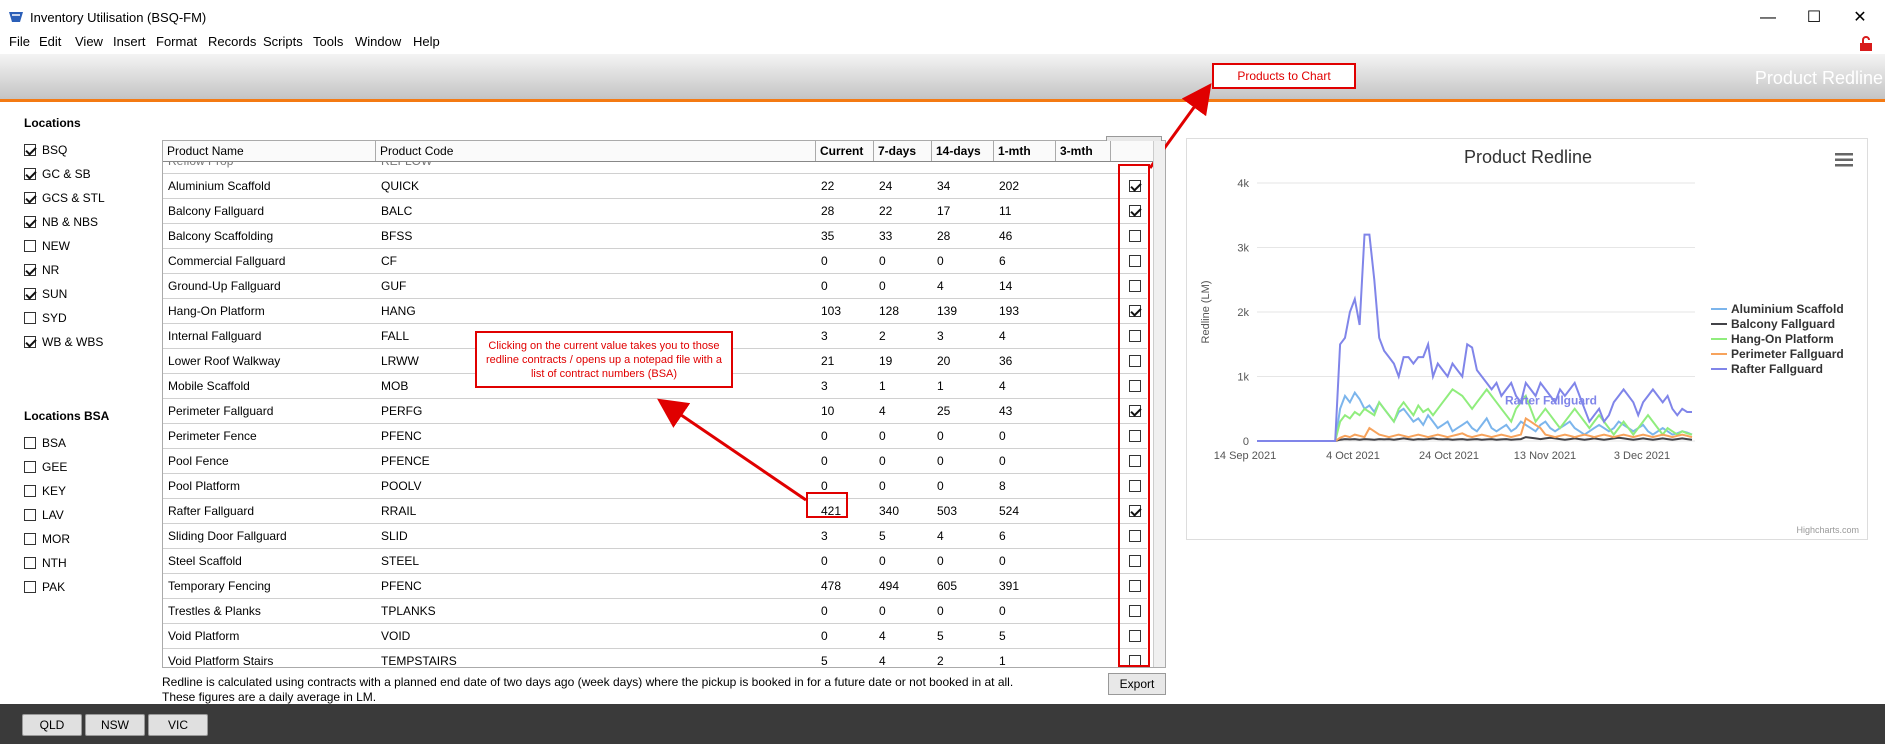  What do you see at coordinates (845, 586) in the screenshot?
I see `cell-current: 478` at bounding box center [845, 586].